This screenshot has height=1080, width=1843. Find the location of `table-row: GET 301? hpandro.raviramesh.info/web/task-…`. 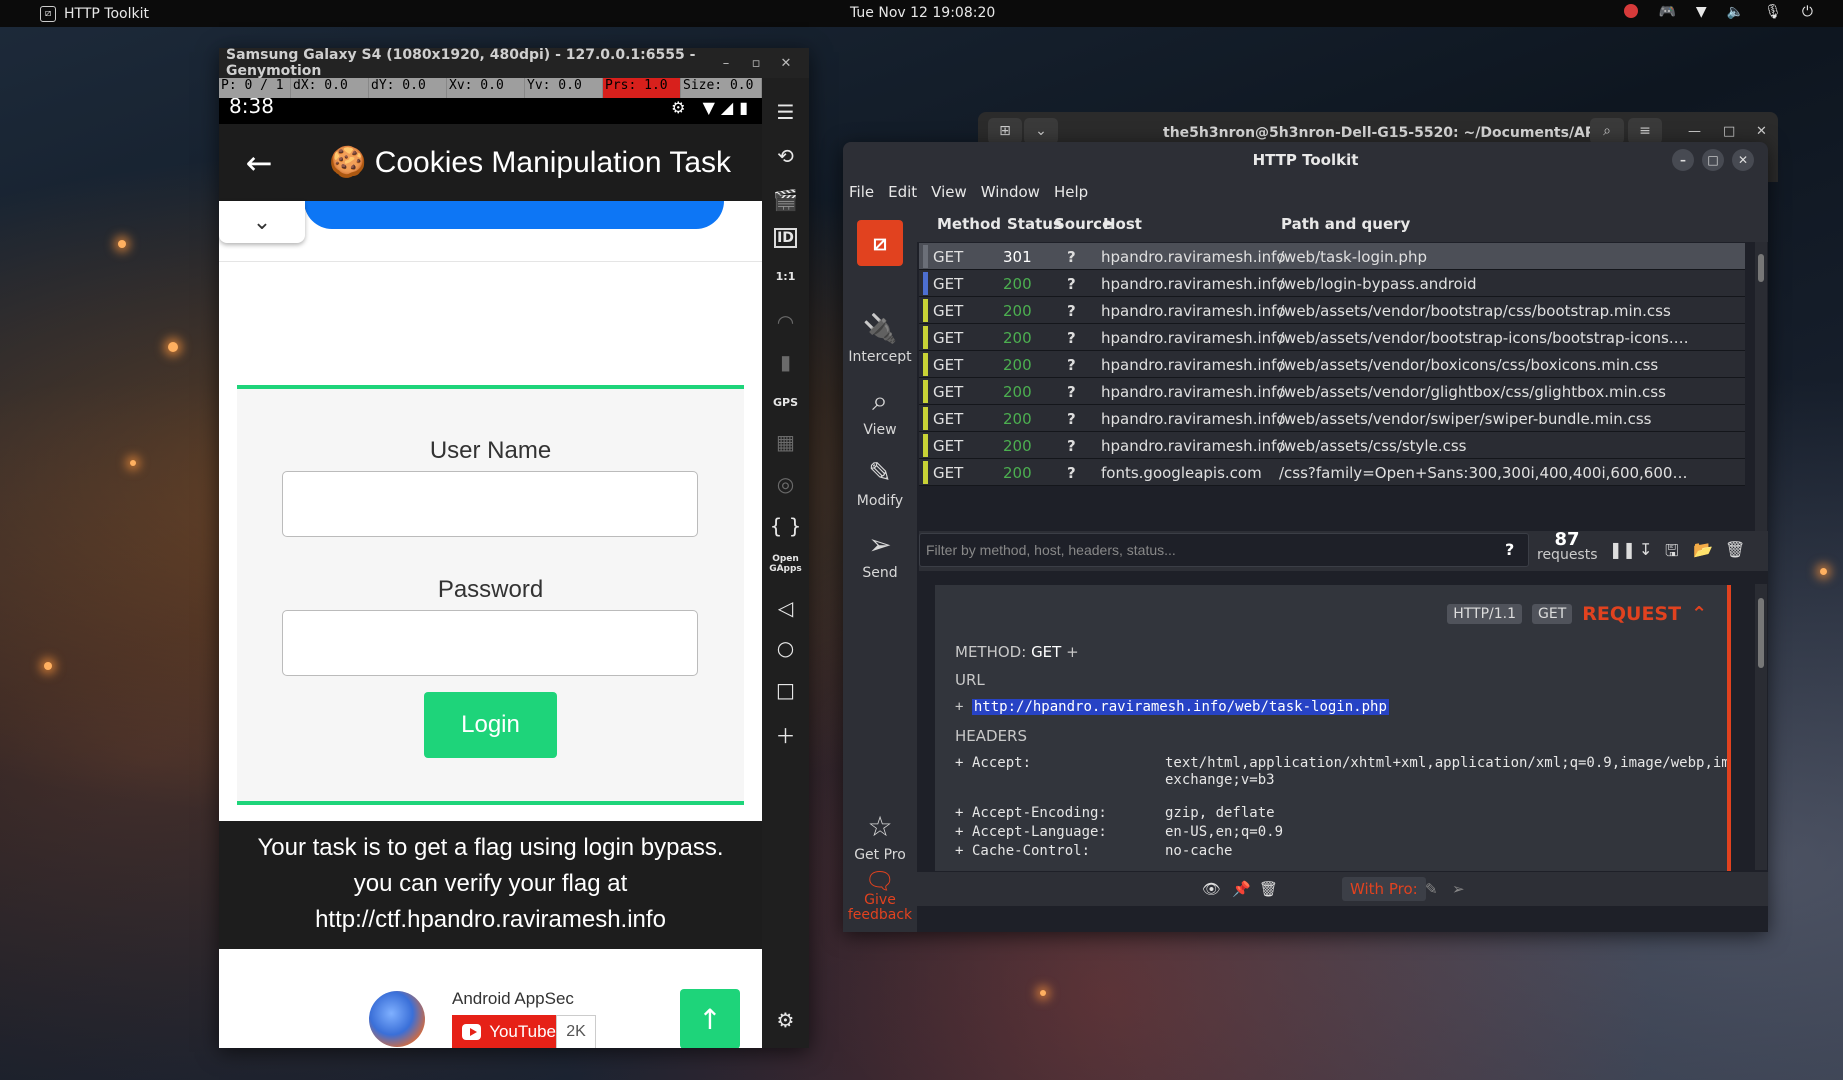

table-row: GET 301? hpandro.raviramesh.info/web/task-… is located at coordinates (1332, 256).